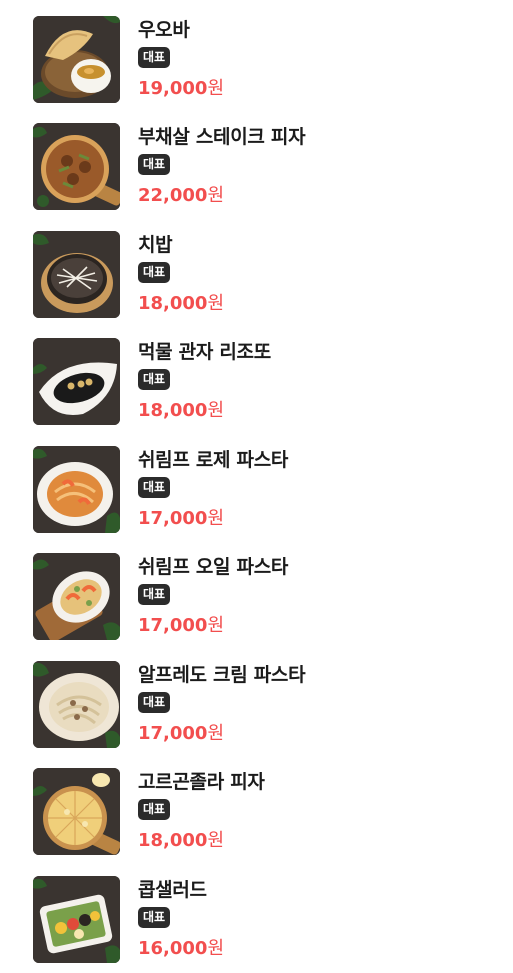  I want to click on egg-dish-image, so click(76, 59).